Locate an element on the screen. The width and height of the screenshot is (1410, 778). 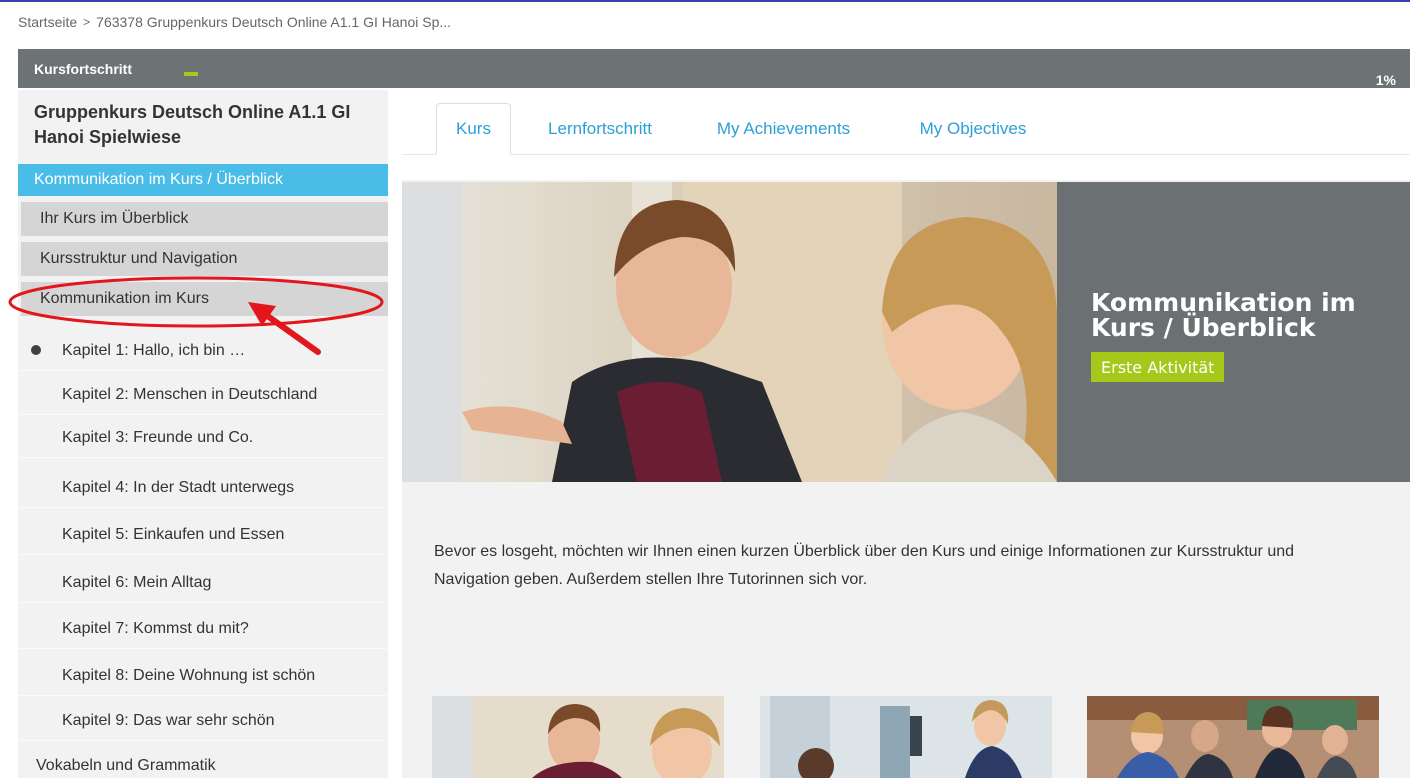
top-border is located at coordinates (705, 1).